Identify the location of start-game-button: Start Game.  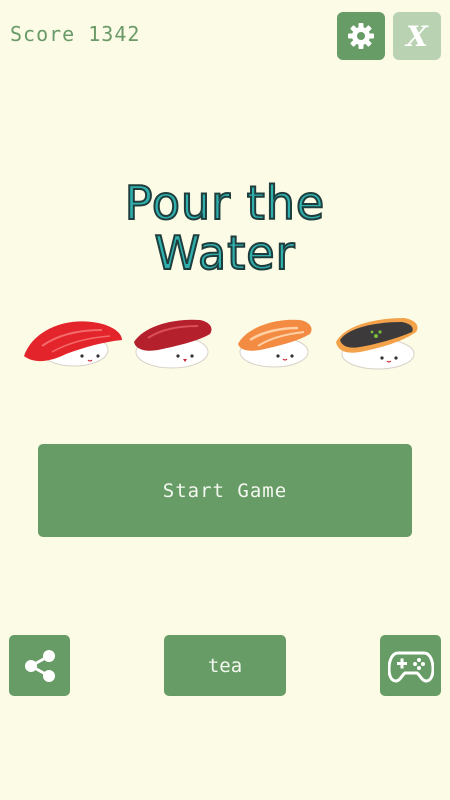
(225, 490).